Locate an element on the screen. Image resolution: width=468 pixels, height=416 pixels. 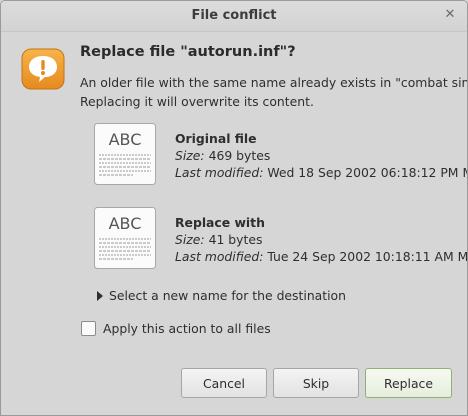
replacement-file-label: Replace with is located at coordinates (220, 222).